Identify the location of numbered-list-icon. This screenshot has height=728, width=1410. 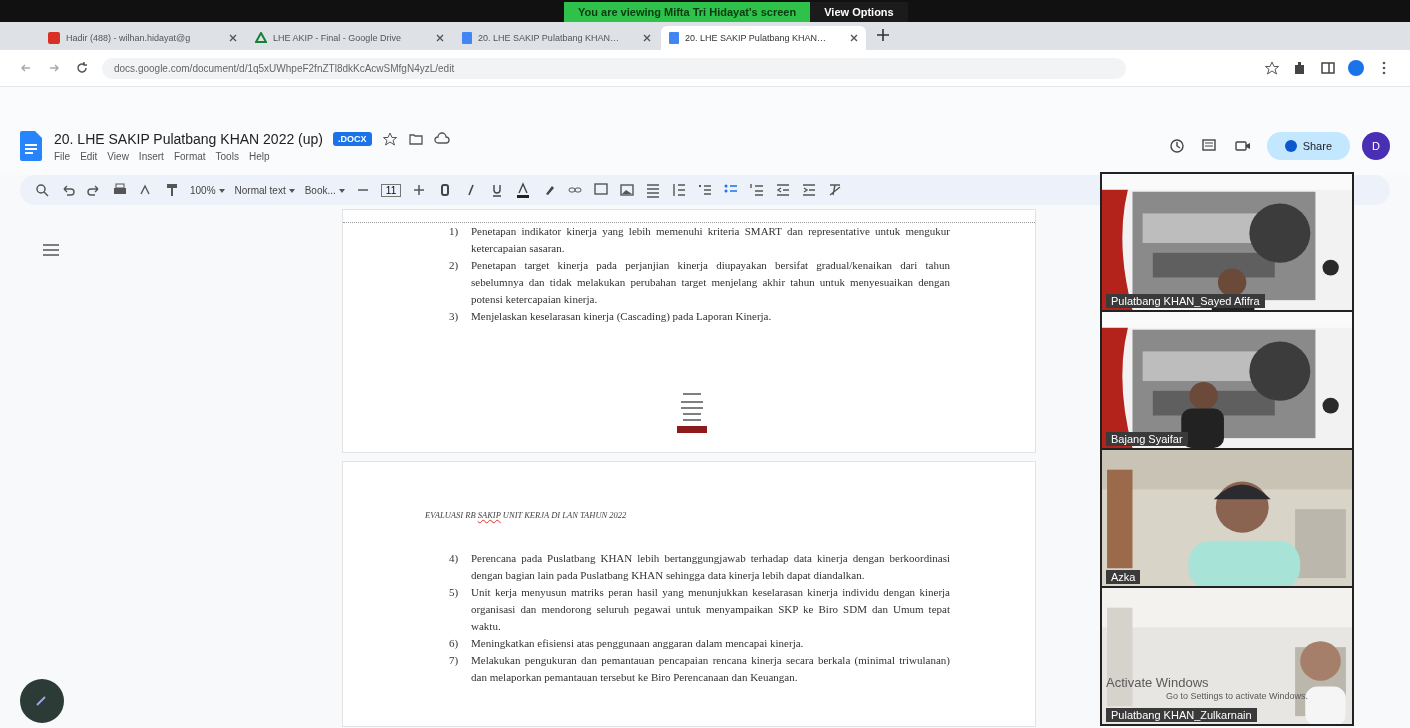
(757, 190).